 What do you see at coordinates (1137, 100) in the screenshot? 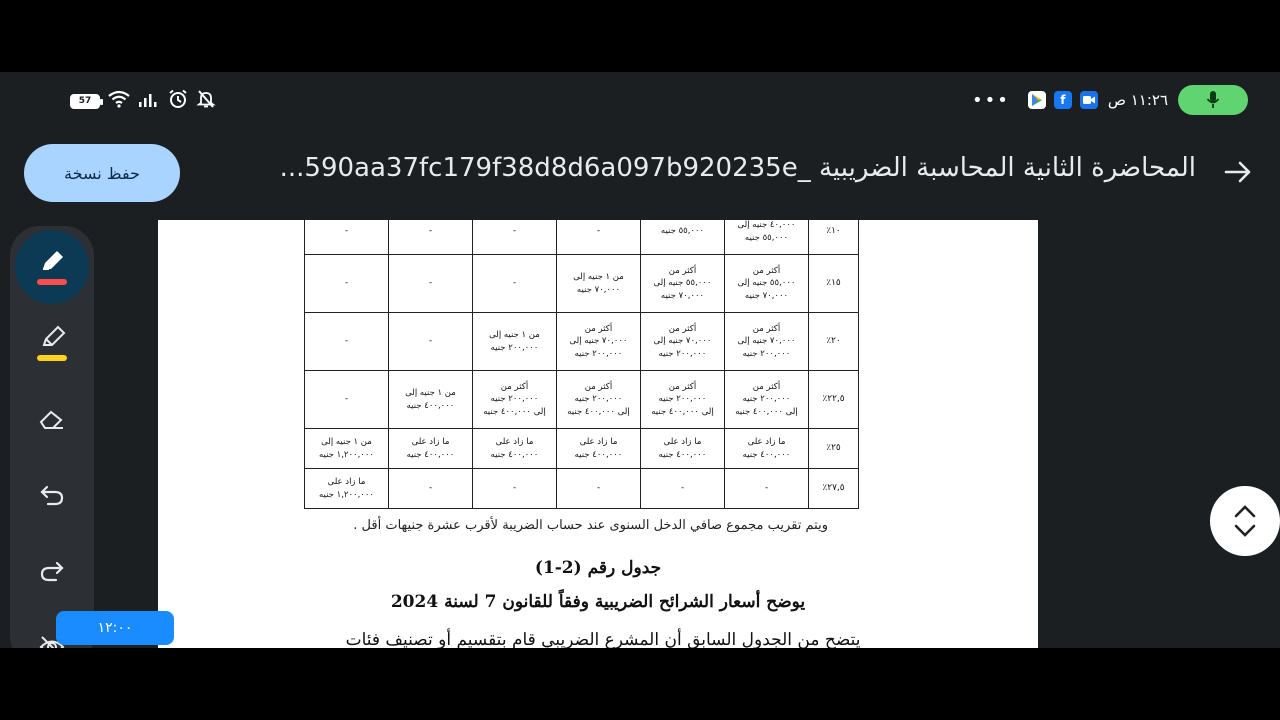
I see `status-clock: ١١:٢٦ ص` at bounding box center [1137, 100].